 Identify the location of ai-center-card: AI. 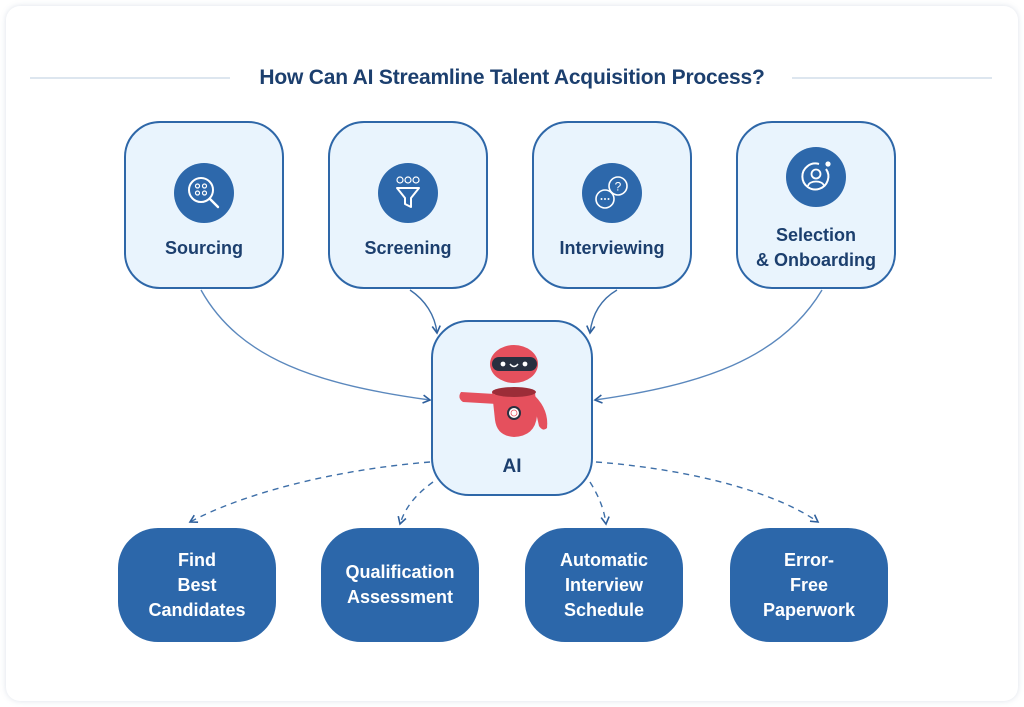
(512, 408).